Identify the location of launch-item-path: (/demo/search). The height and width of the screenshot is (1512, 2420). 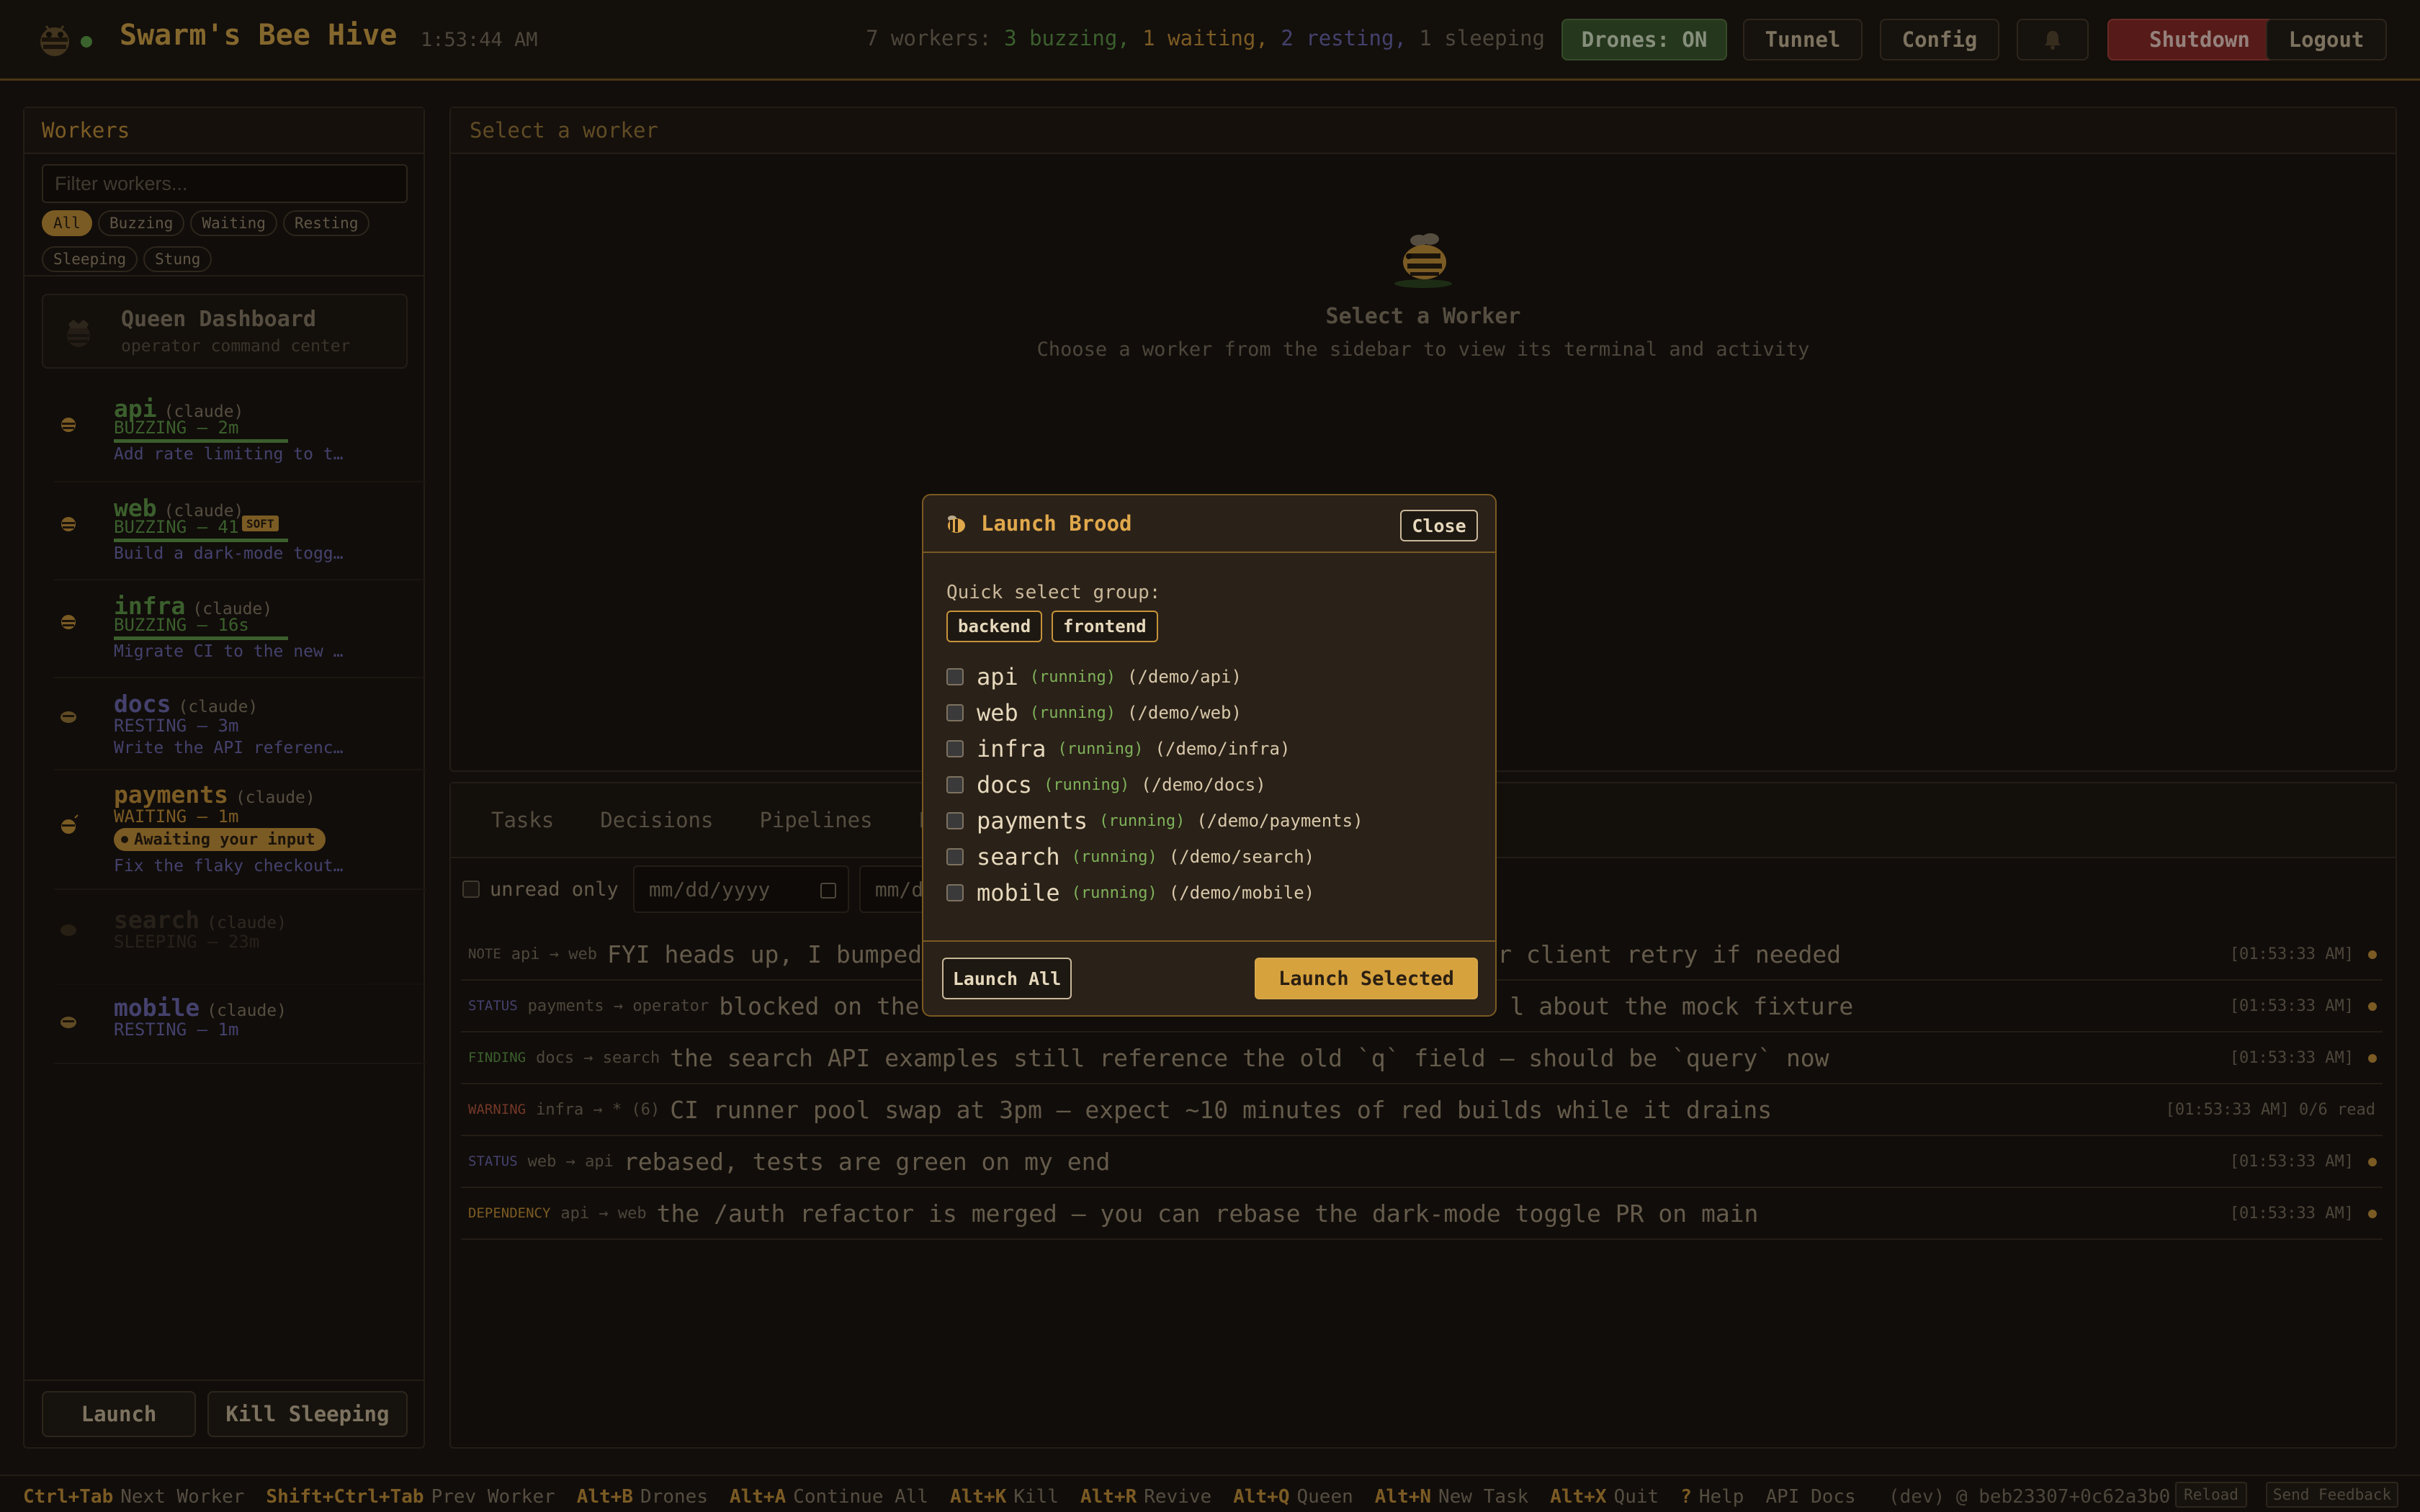
(1241, 857).